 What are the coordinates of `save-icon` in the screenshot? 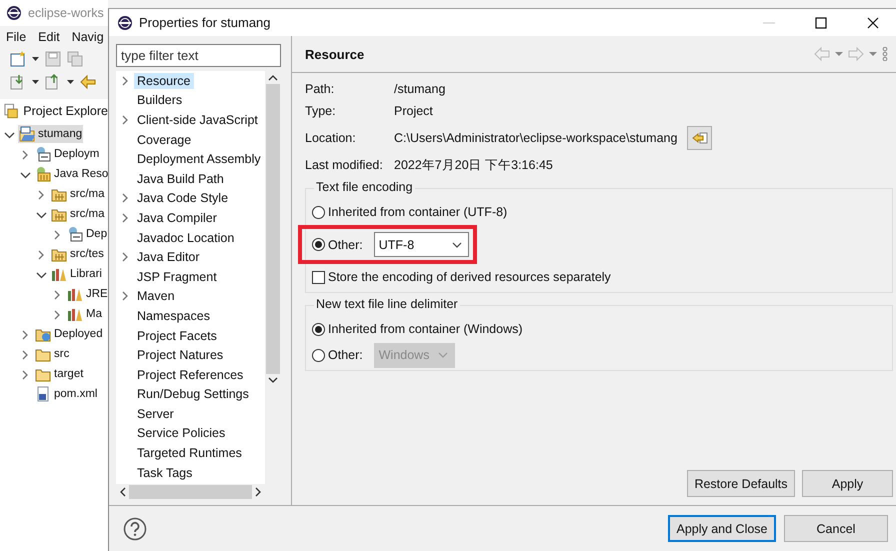 It's located at (53, 58).